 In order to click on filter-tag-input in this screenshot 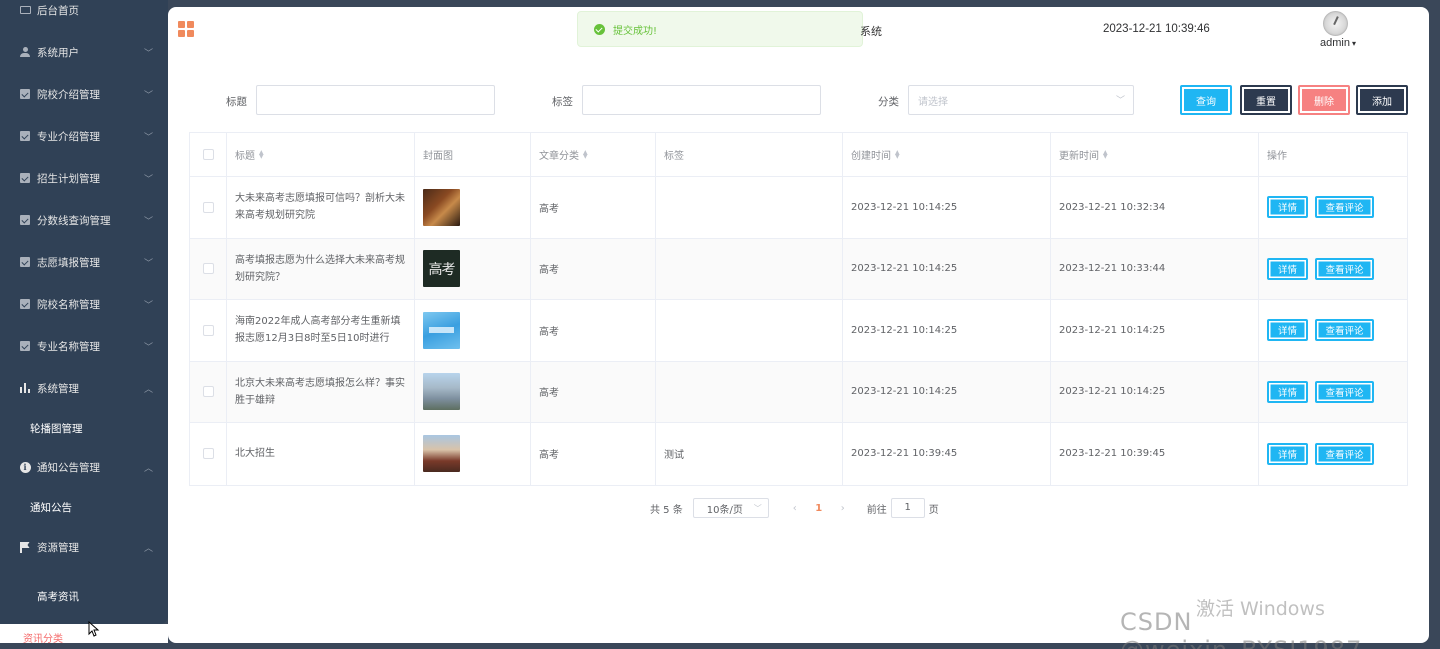, I will do `click(701, 100)`.